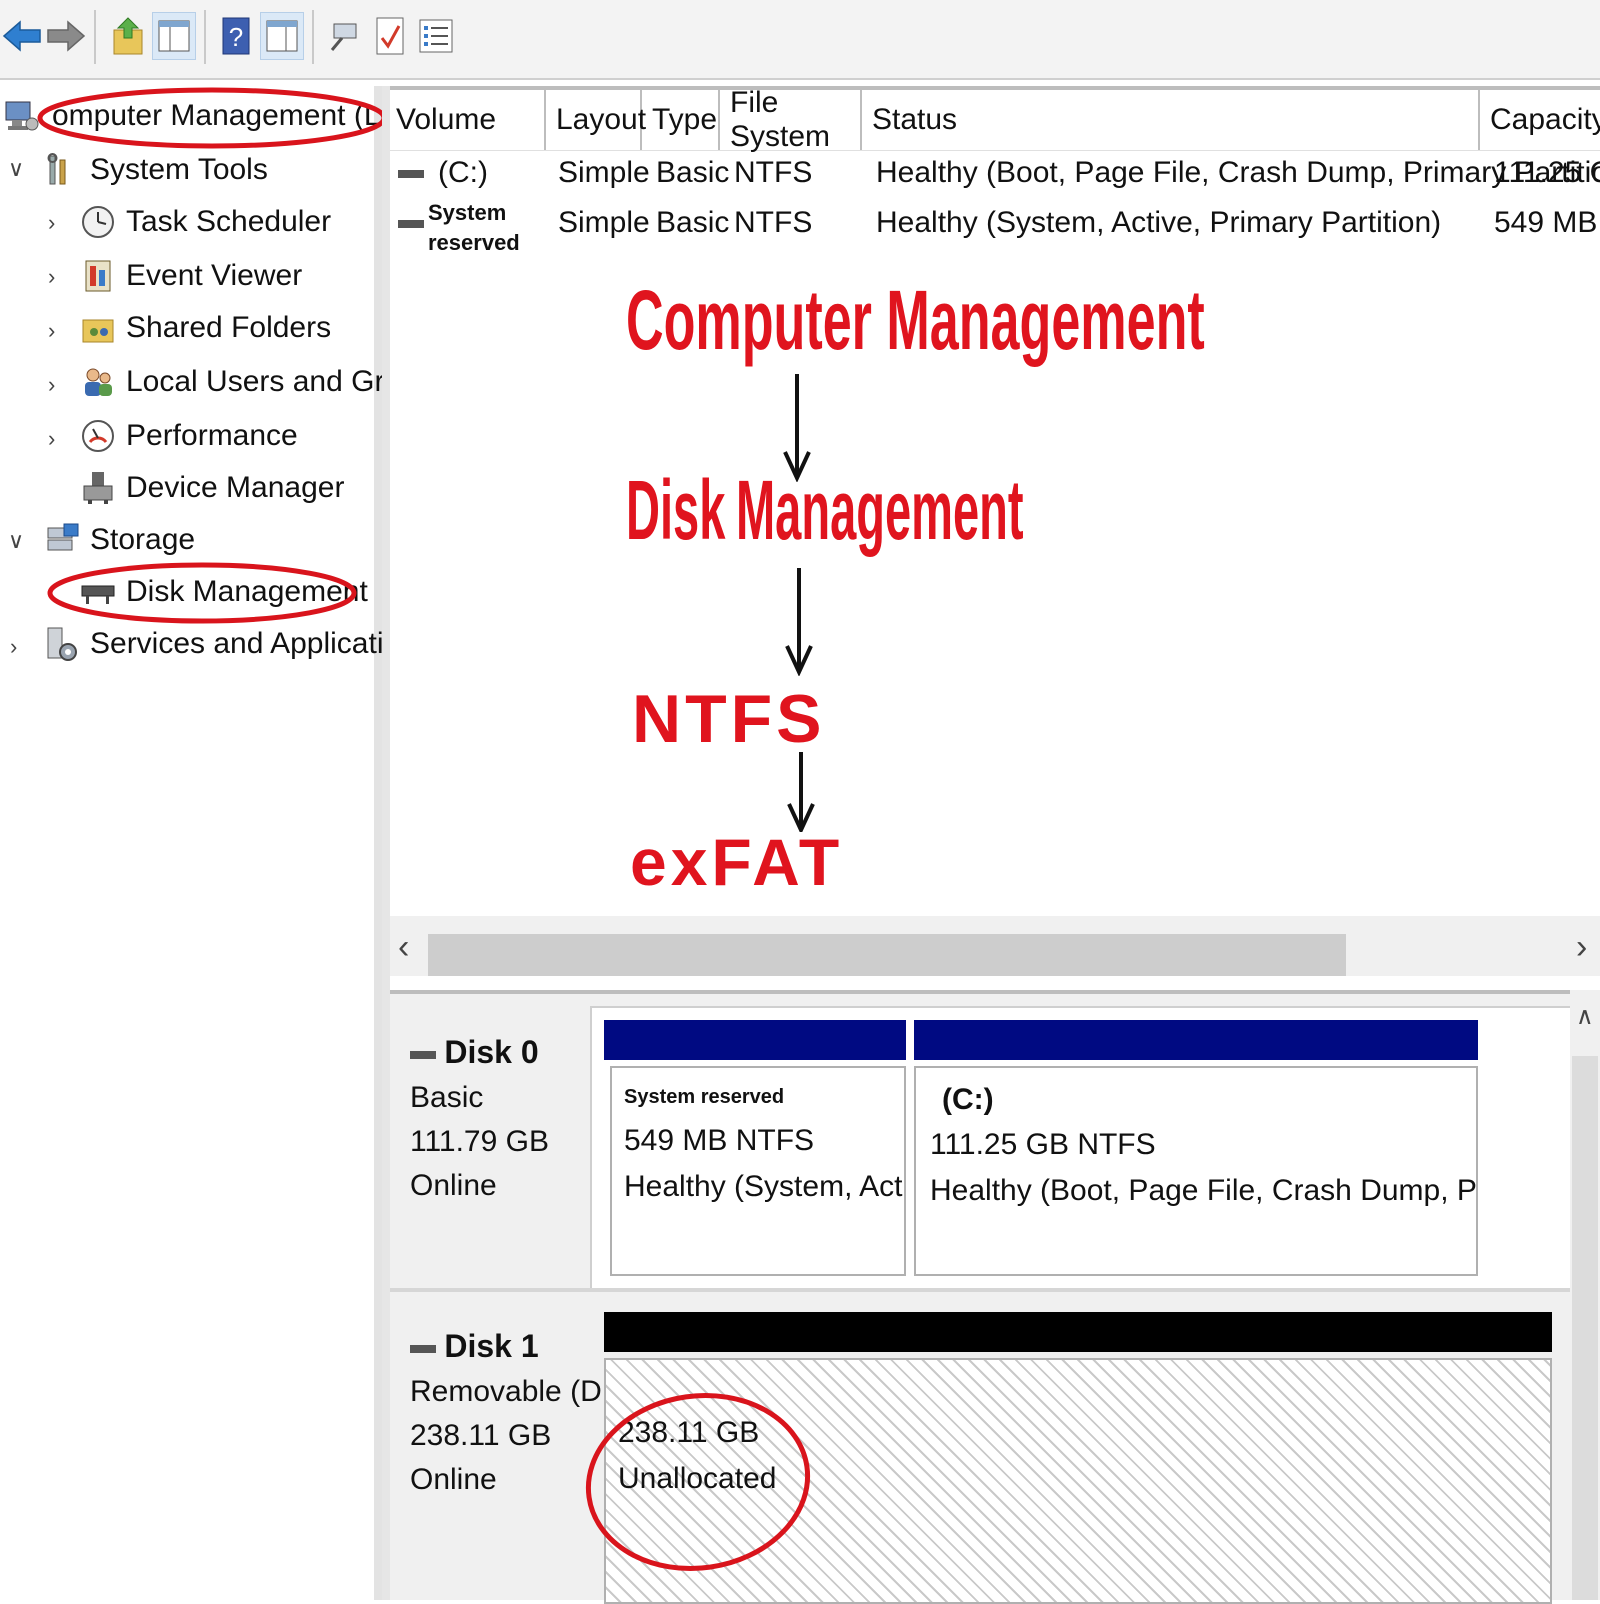 This screenshot has height=1604, width=1600. I want to click on partition-size-fs: 549 MB NTFS, so click(719, 1140).